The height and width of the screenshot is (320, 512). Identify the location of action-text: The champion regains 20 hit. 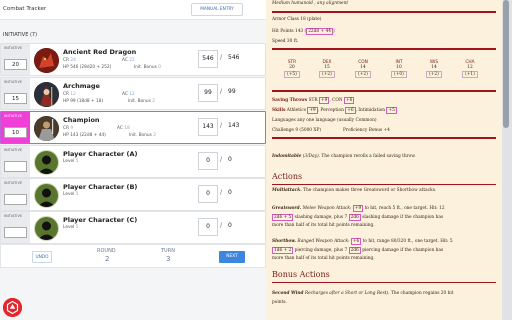
(422, 293).